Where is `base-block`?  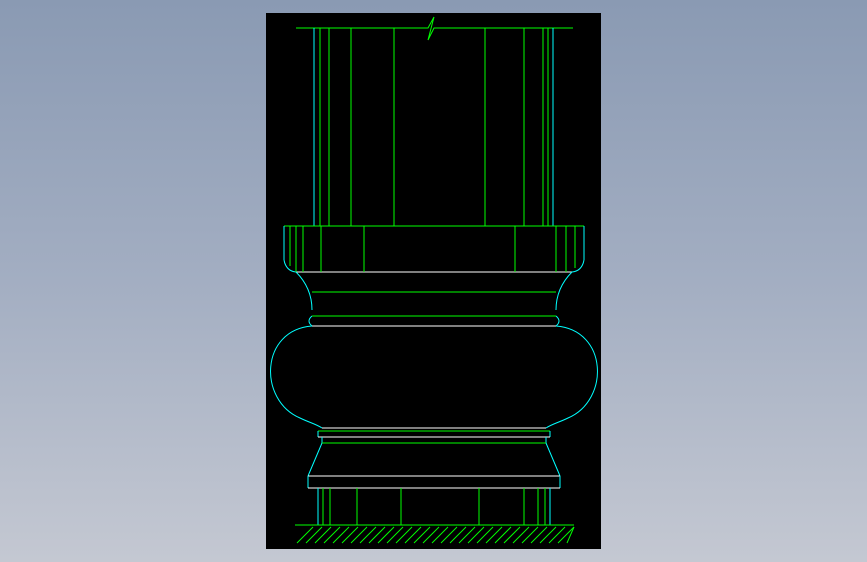
base-block is located at coordinates (434, 506).